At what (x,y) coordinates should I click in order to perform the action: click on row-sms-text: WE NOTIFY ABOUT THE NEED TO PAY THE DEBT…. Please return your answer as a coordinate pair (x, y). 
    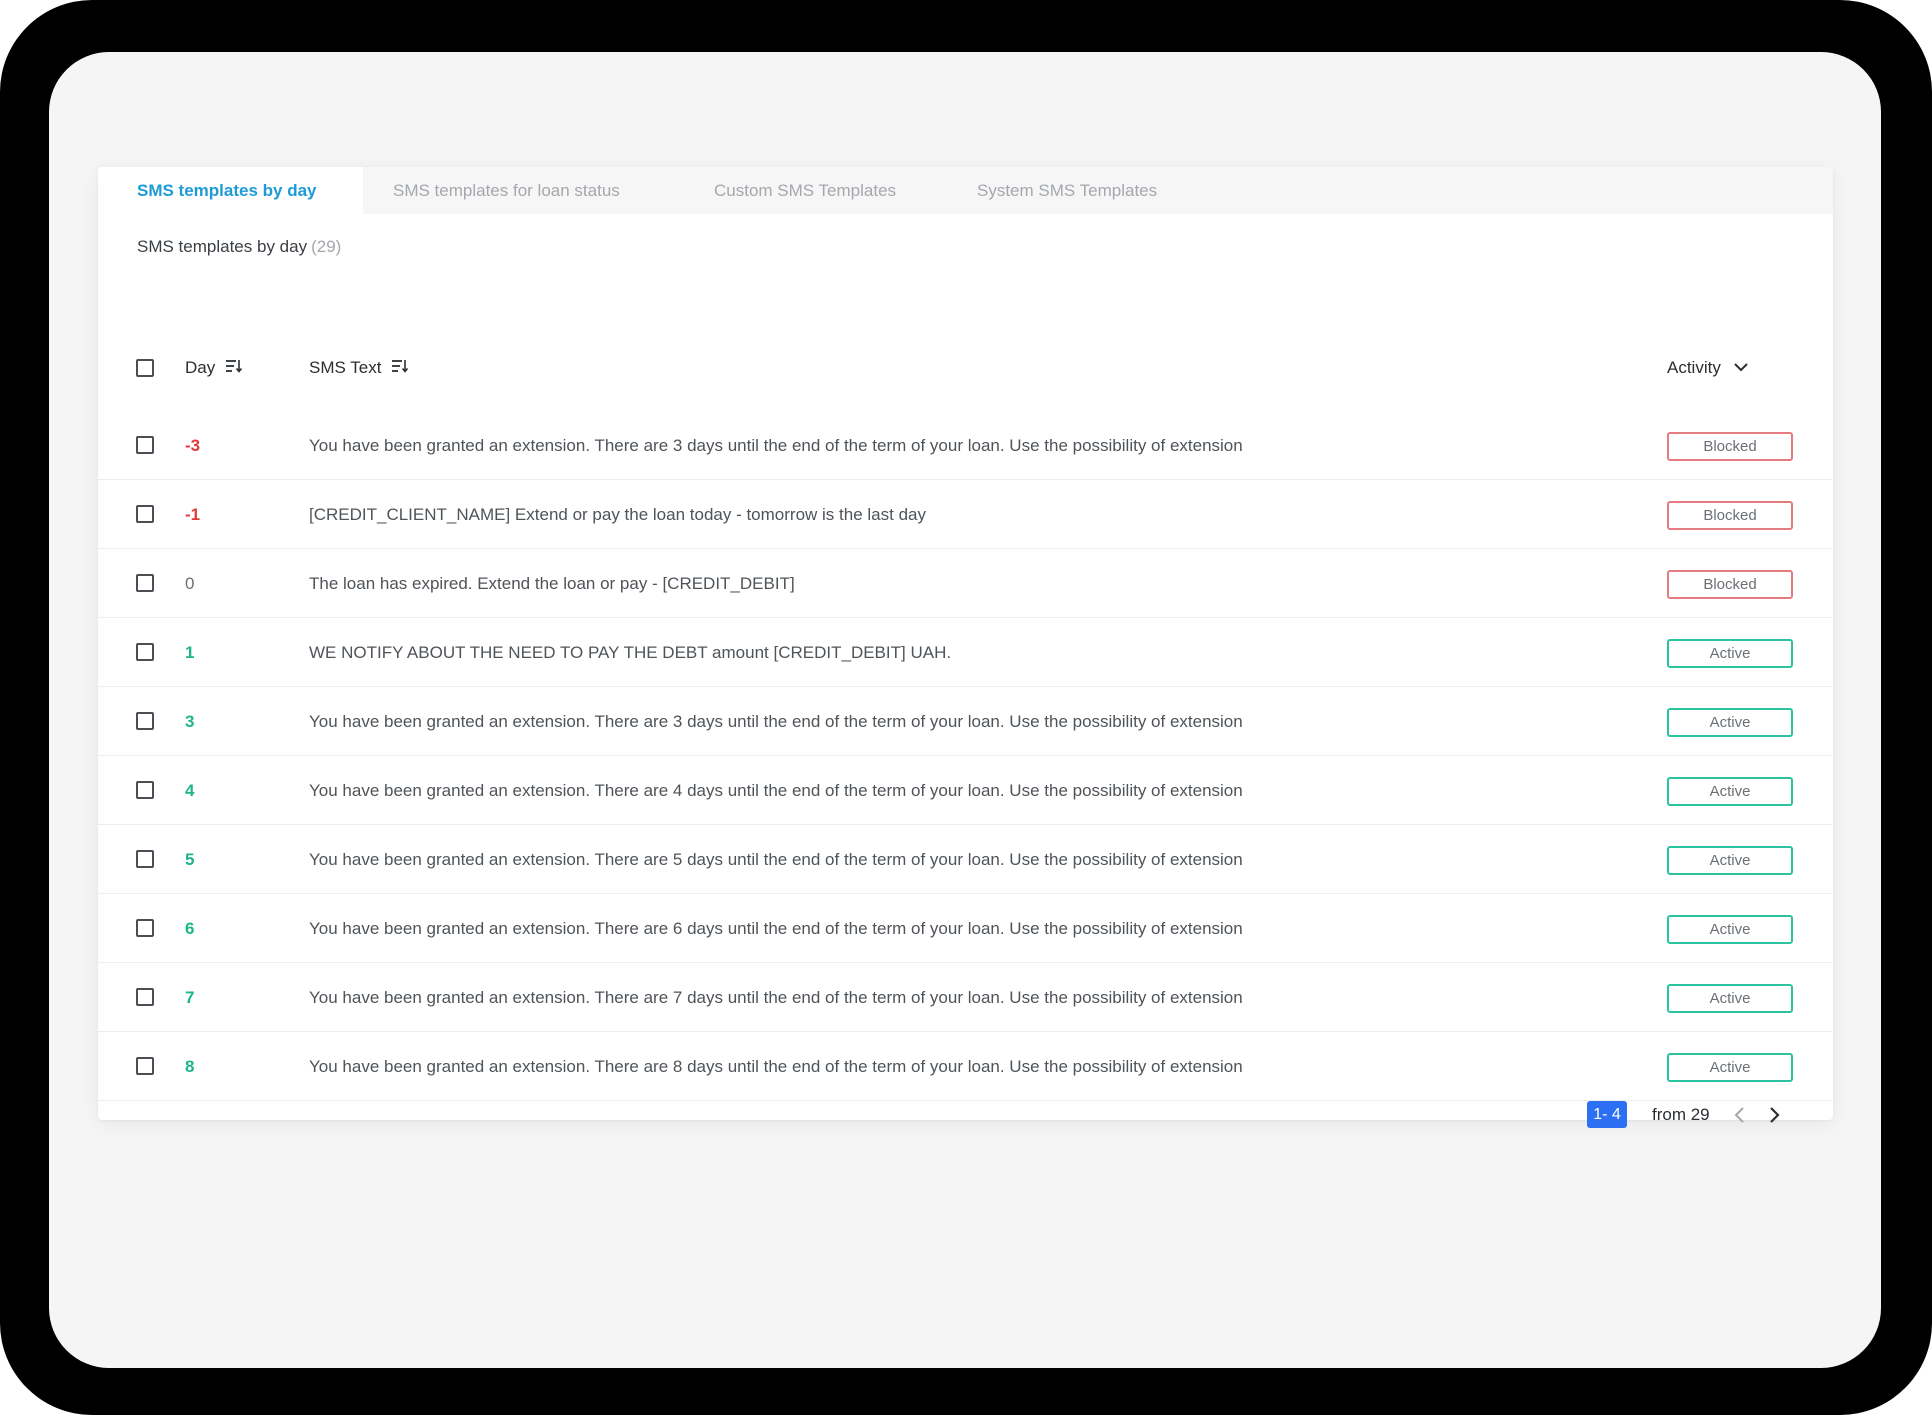
    Looking at the image, I should click on (630, 652).